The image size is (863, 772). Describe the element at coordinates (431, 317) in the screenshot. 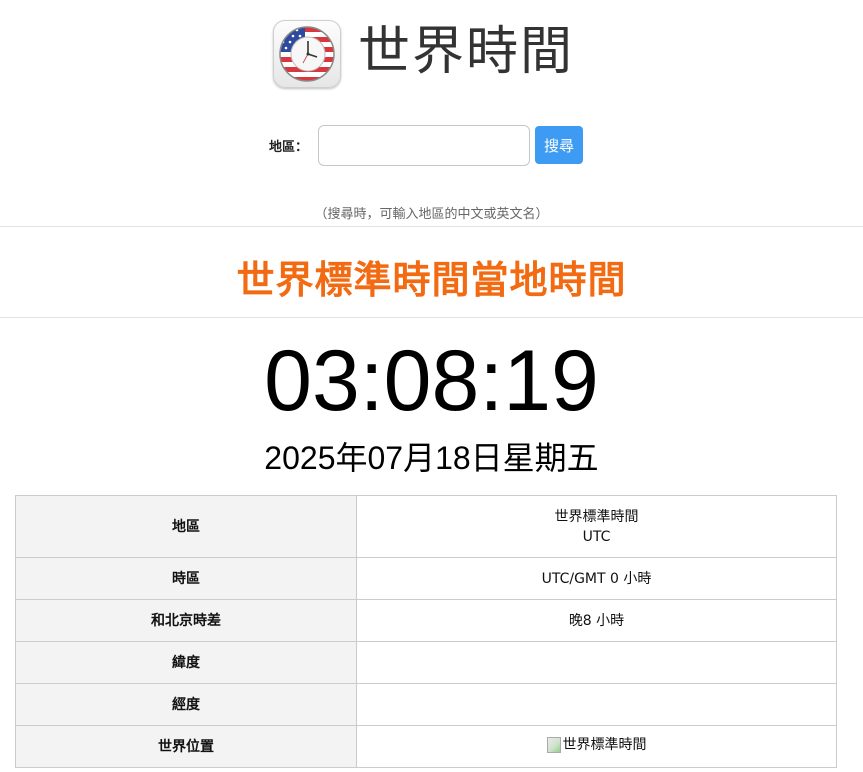

I see `divider-heading` at that location.